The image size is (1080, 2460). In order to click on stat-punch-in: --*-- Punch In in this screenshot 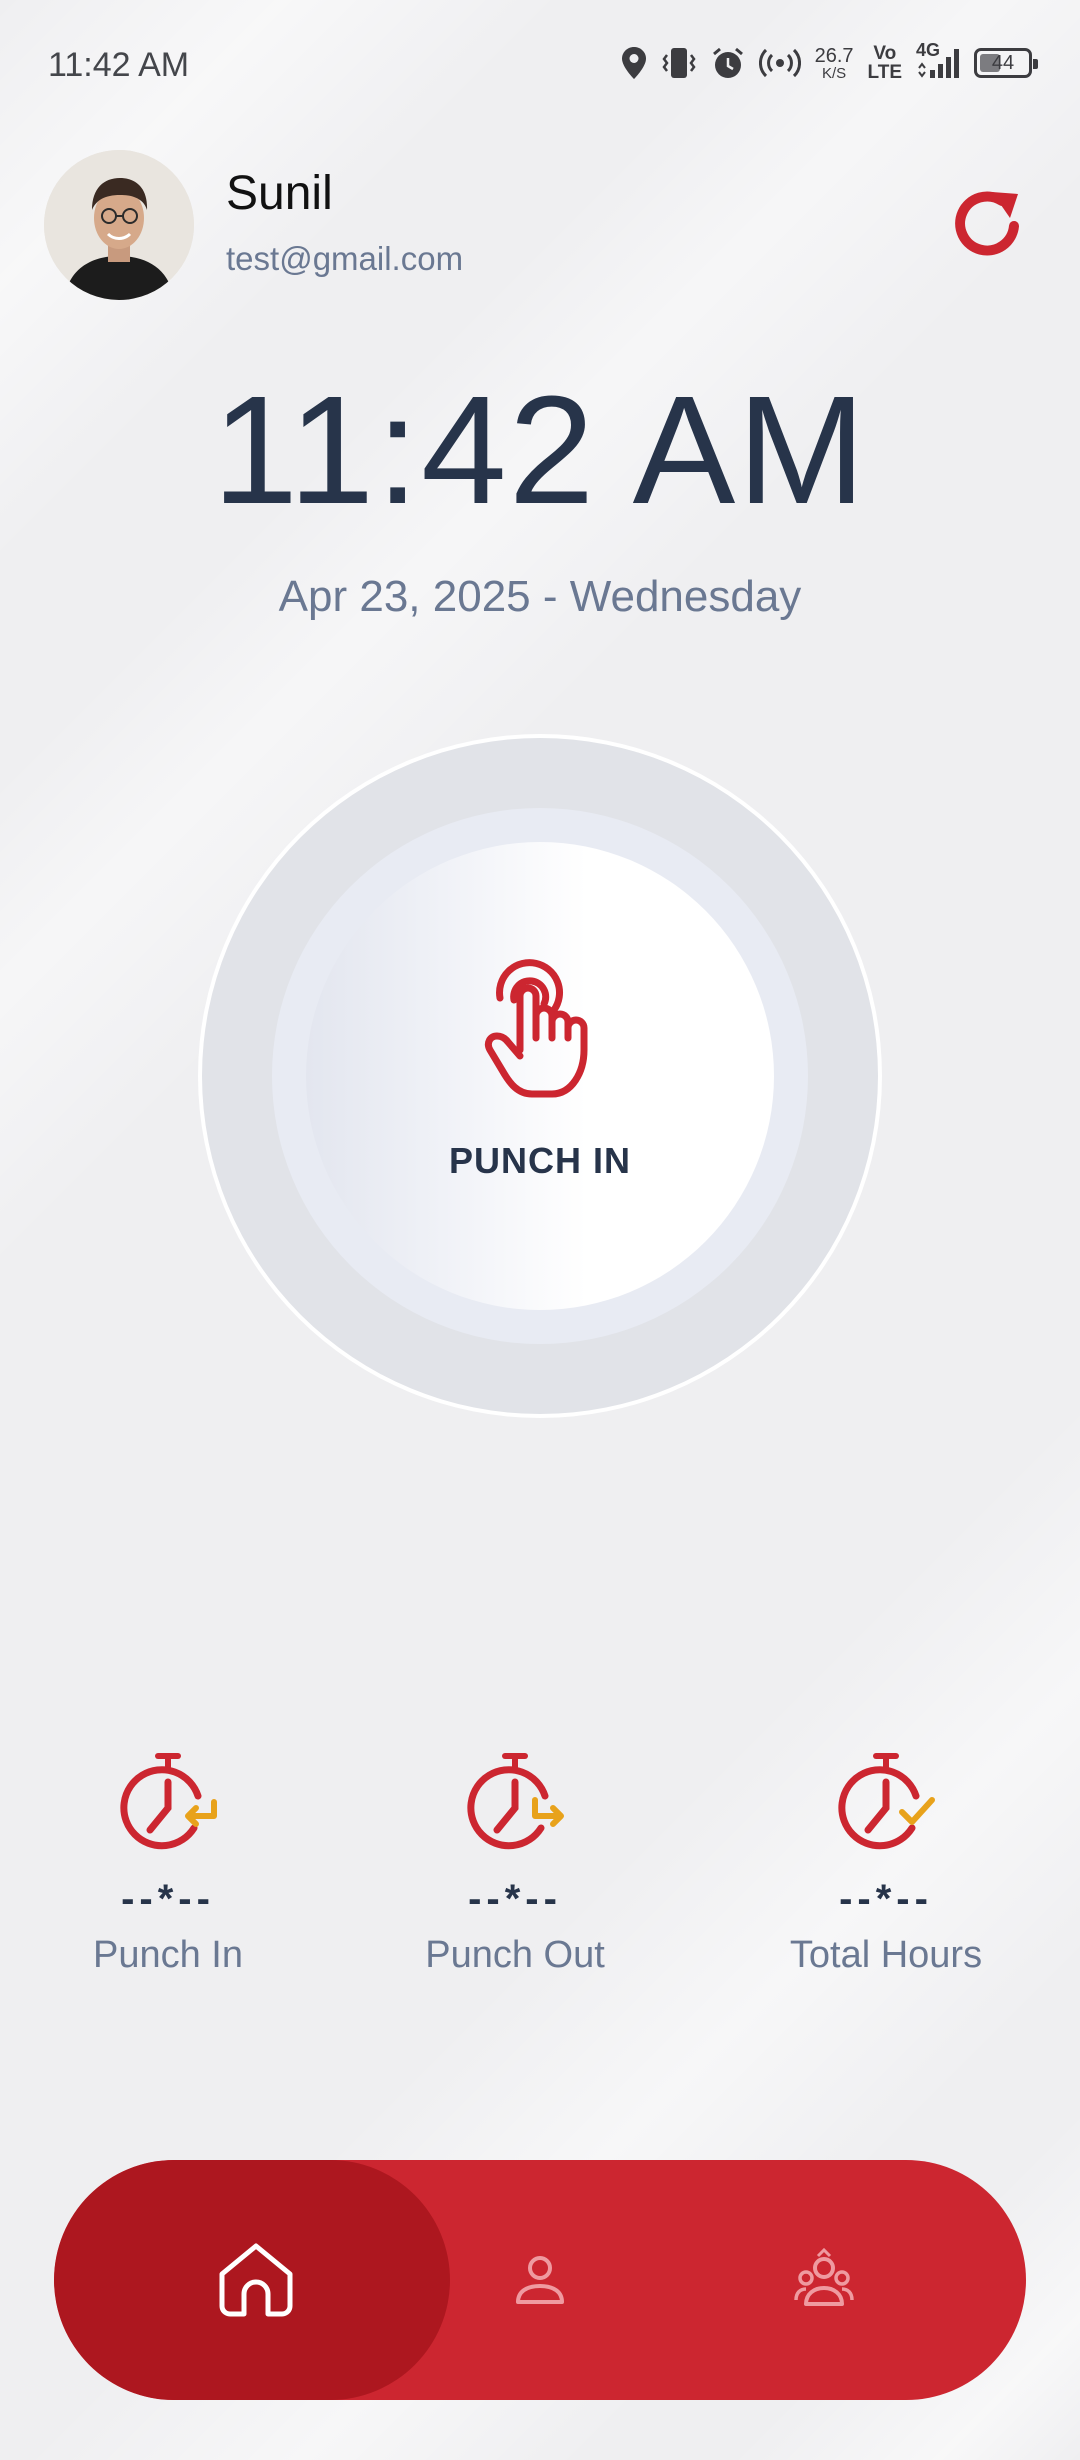, I will do `click(168, 1863)`.